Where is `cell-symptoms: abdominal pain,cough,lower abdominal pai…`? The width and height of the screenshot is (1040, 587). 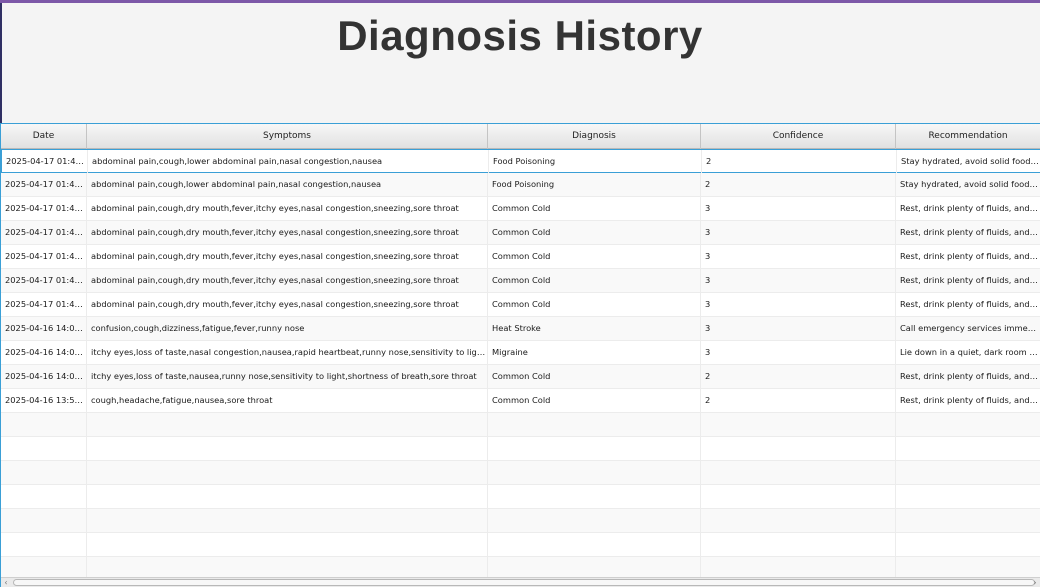 cell-symptoms: abdominal pain,cough,lower abdominal pai… is located at coordinates (288, 161).